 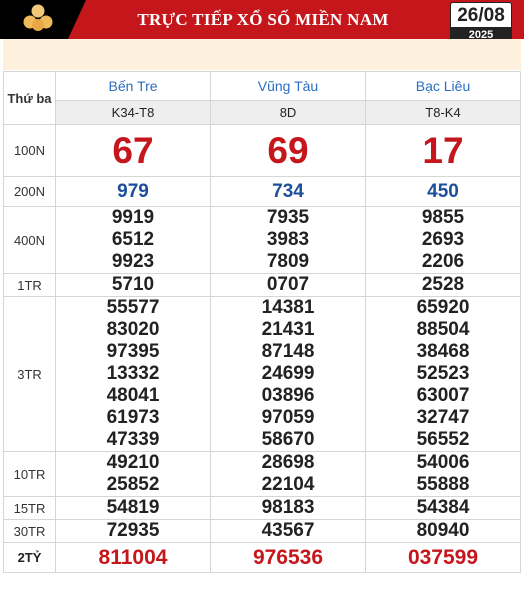 What do you see at coordinates (443, 417) in the screenshot?
I see `prize-number: 32747` at bounding box center [443, 417].